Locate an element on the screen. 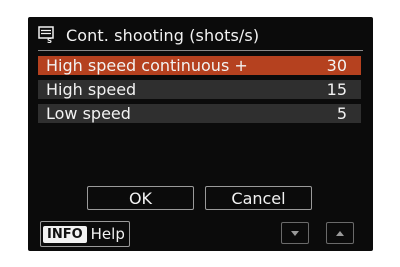 The height and width of the screenshot is (267, 400). chevron-down-icon is located at coordinates (295, 233).